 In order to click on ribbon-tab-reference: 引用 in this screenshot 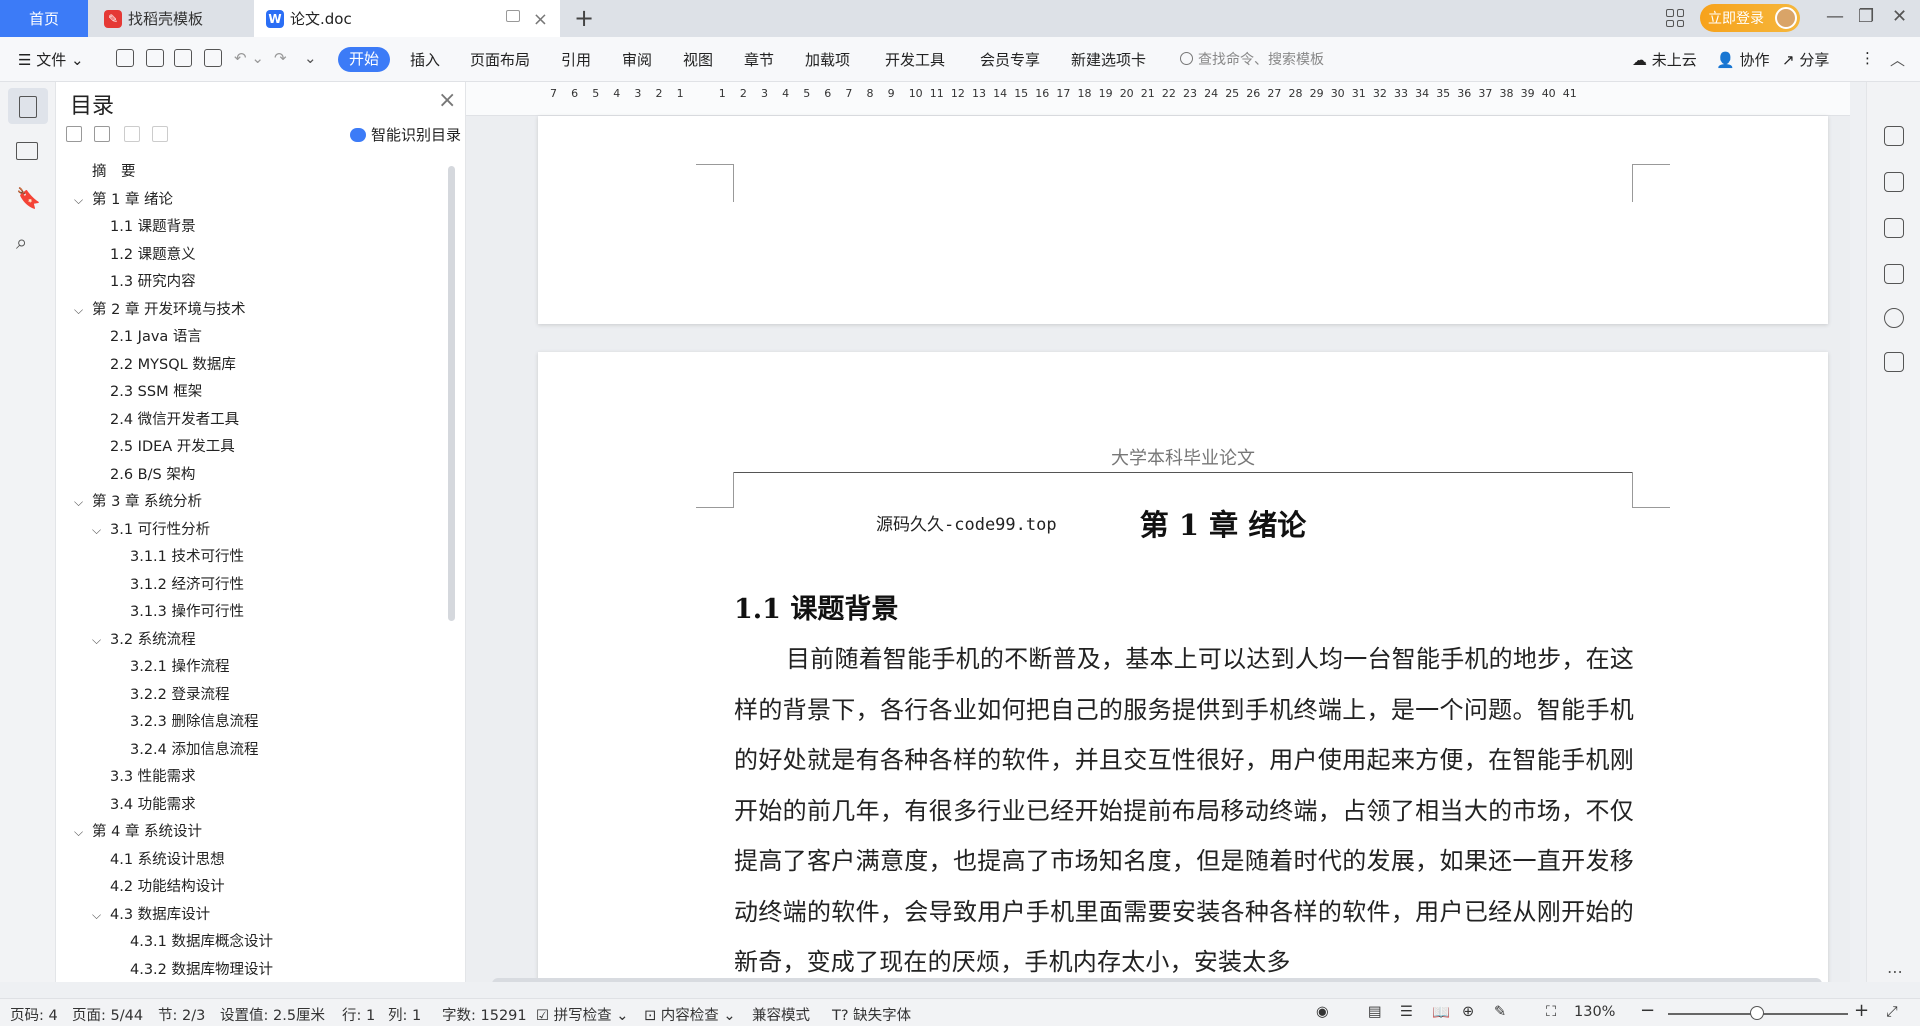, I will do `click(576, 59)`.